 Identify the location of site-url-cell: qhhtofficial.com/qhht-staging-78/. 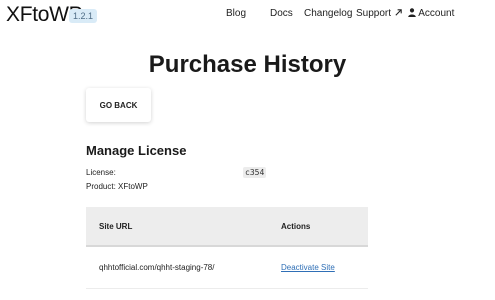
(157, 267).